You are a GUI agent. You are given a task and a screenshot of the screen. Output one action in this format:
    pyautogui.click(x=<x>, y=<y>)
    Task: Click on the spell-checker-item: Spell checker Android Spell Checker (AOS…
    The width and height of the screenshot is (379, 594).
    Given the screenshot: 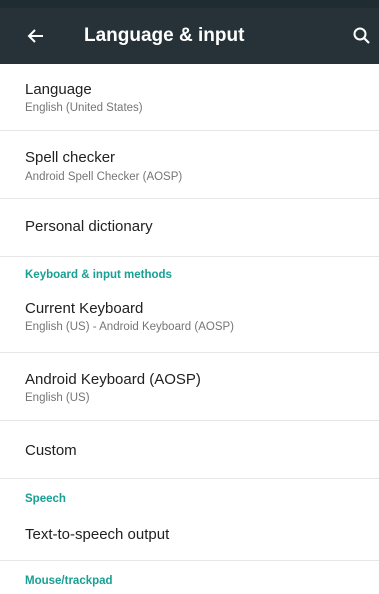 What is the action you would take?
    pyautogui.click(x=189, y=167)
    